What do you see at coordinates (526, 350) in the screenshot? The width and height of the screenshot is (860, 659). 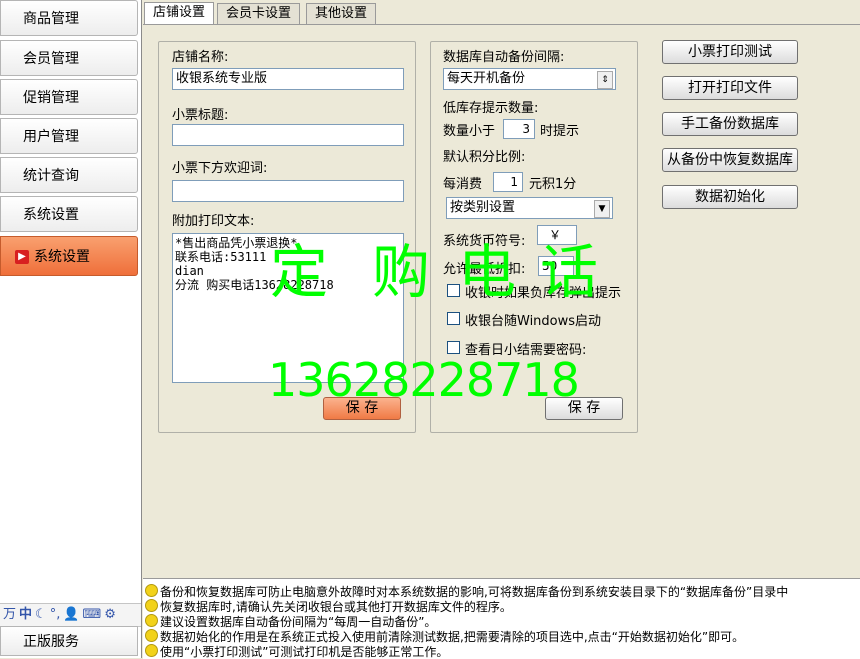 I see `daily-summary-password-label: 查看日小结需要密码:` at bounding box center [526, 350].